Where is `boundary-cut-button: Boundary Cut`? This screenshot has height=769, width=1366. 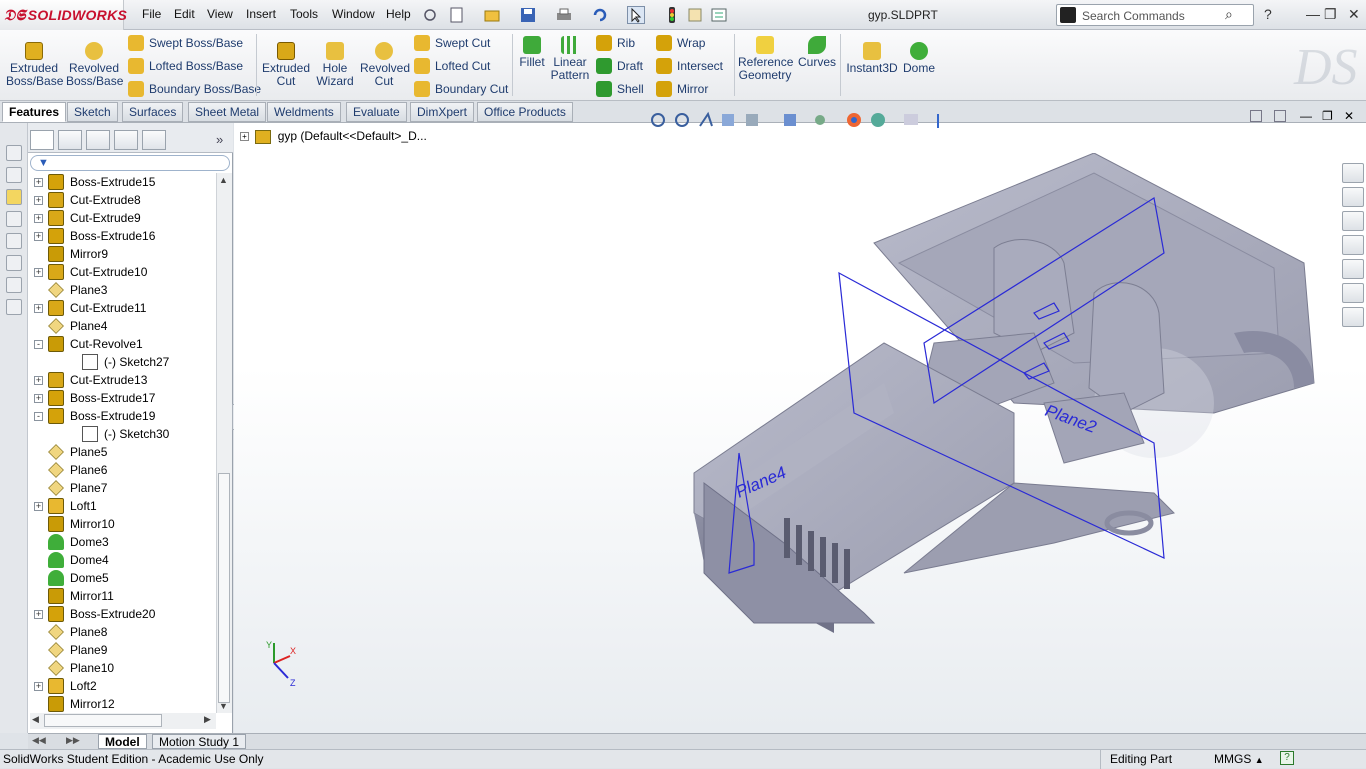
boundary-cut-button: Boundary Cut is located at coordinates (461, 89).